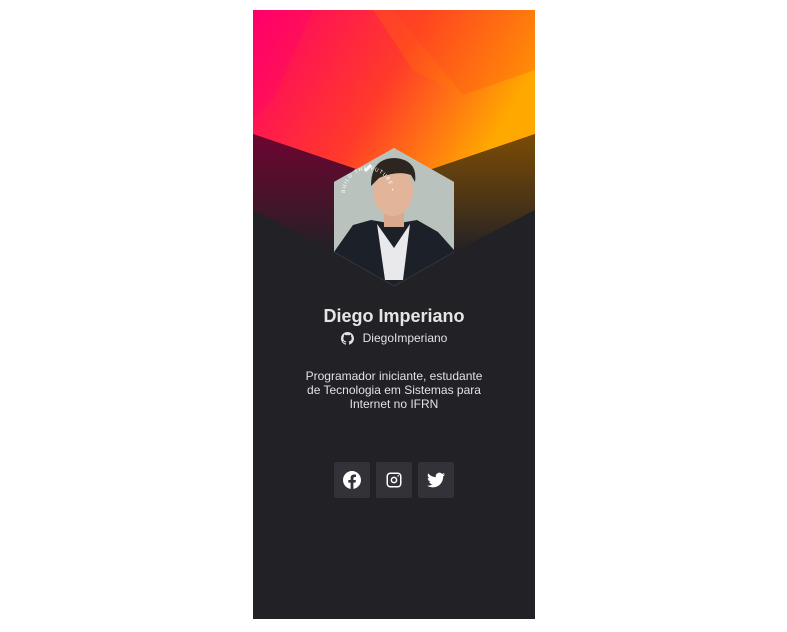 The image size is (787, 632). Describe the element at coordinates (347, 338) in the screenshot. I see `github-icon` at that location.